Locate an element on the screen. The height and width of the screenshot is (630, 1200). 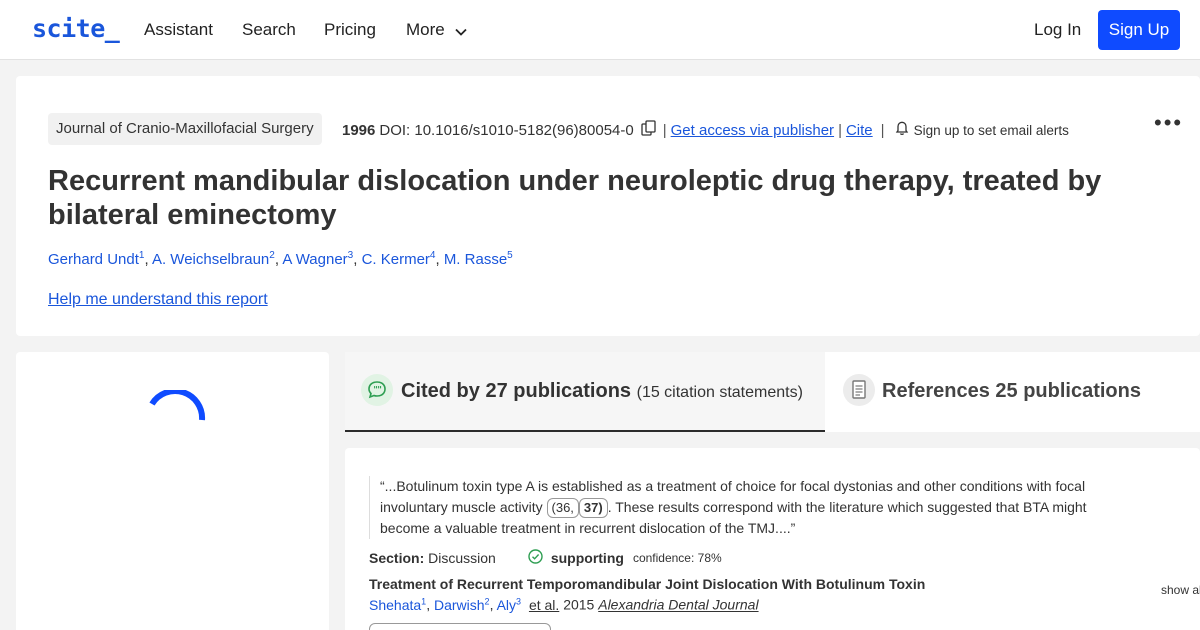
classification-badge: supporting is located at coordinates (587, 558).